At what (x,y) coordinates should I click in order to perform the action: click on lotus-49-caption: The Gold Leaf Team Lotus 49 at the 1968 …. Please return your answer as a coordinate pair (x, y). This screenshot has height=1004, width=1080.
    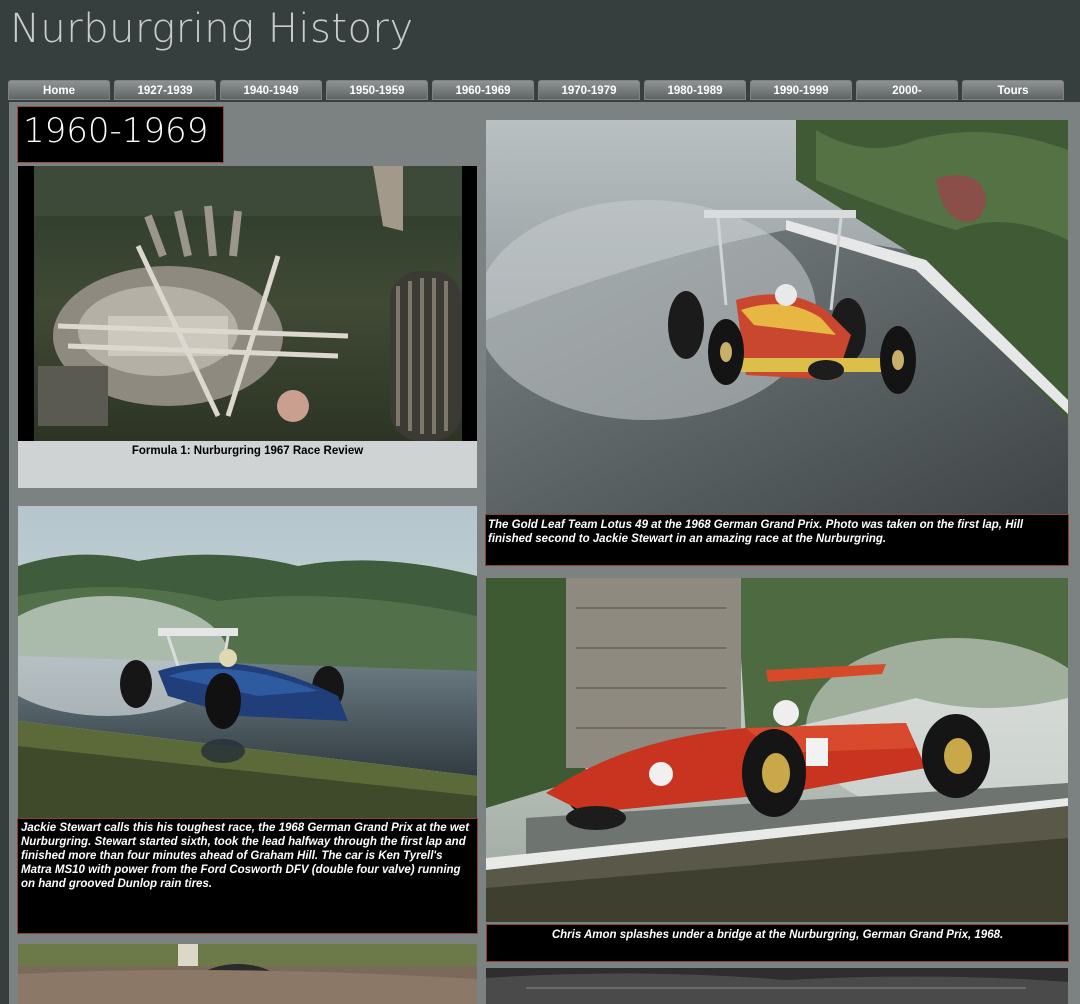
    Looking at the image, I should click on (777, 540).